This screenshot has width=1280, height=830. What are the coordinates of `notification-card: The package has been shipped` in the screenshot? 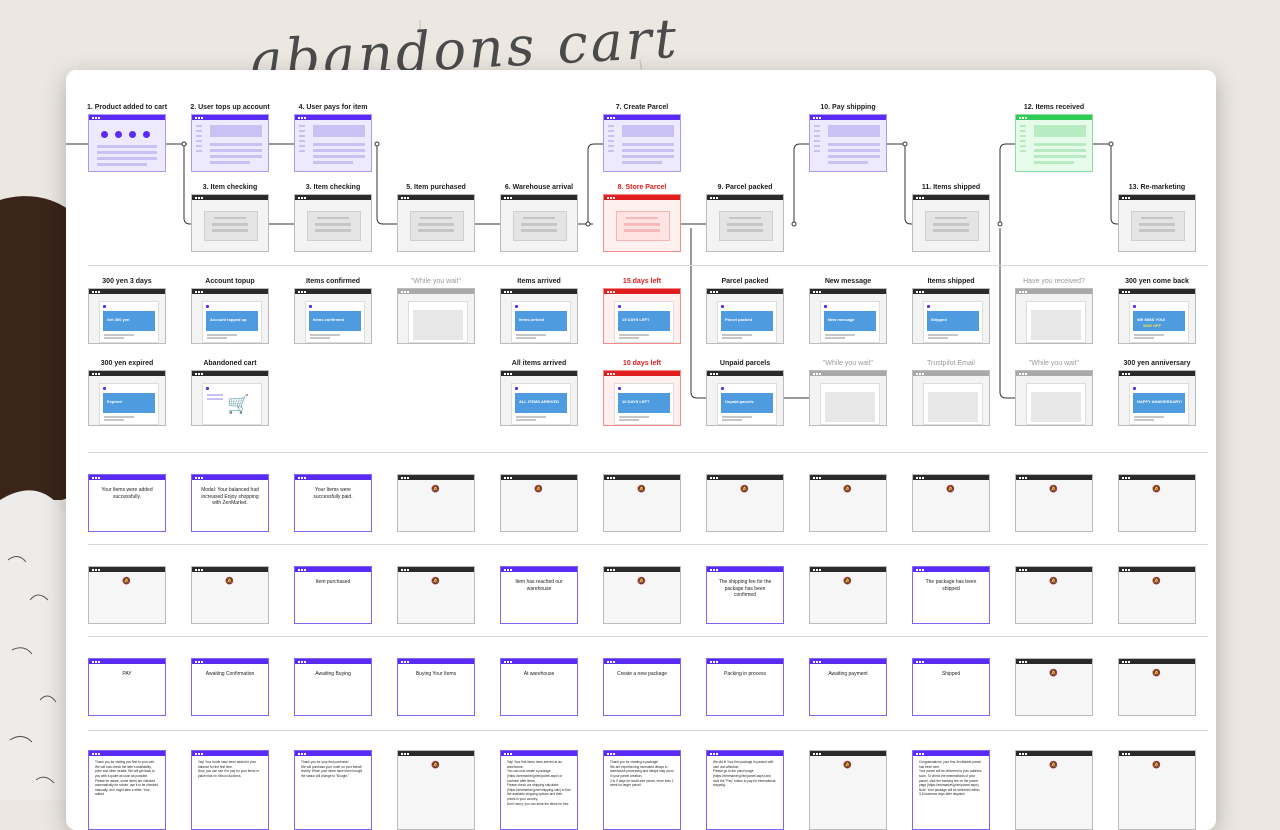 It's located at (951, 595).